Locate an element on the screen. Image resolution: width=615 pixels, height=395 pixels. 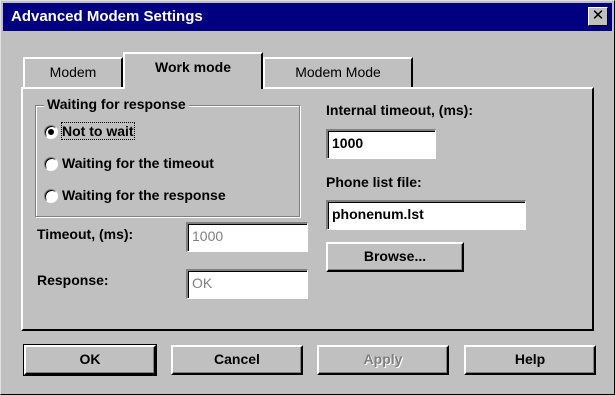
phone-list-label: Phone list file: is located at coordinates (374, 182).